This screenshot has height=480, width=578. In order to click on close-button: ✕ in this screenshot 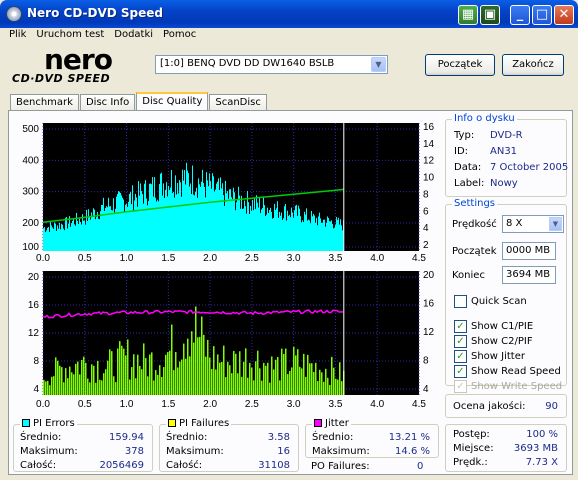, I will do `click(564, 15)`.